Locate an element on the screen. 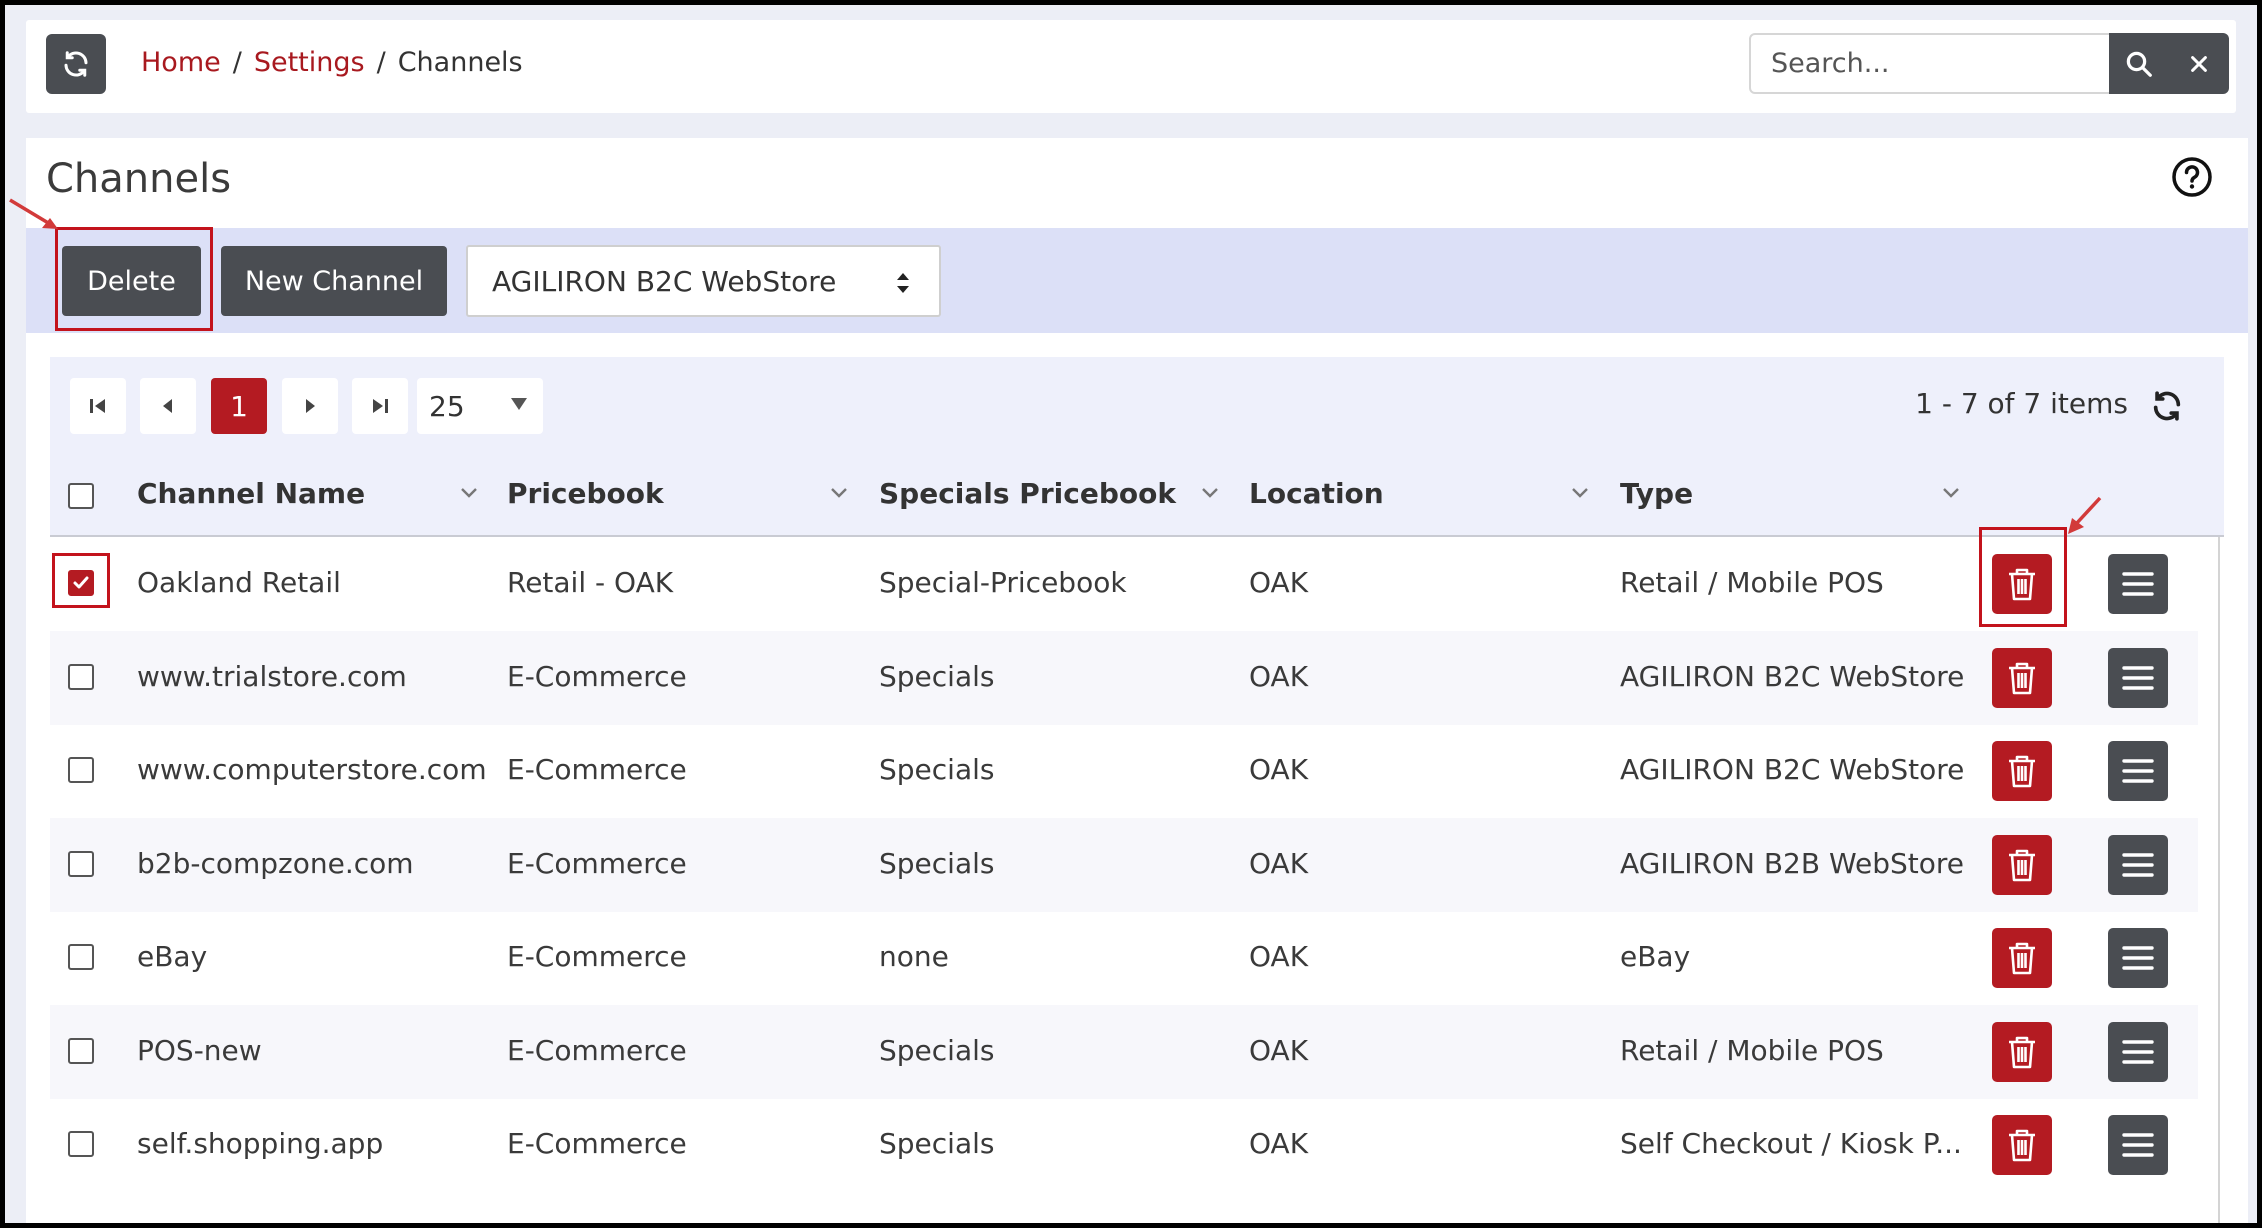 The image size is (2262, 1228). refresh-icon is located at coordinates (2167, 406).